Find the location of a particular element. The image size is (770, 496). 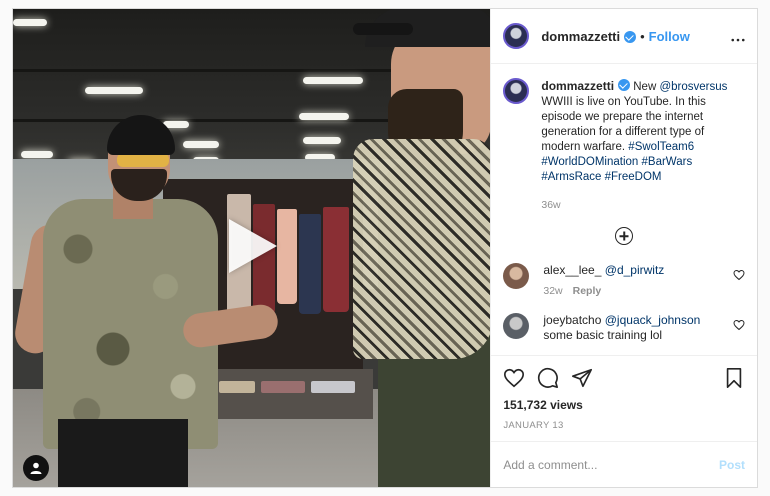

comment-input is located at coordinates (611, 464).